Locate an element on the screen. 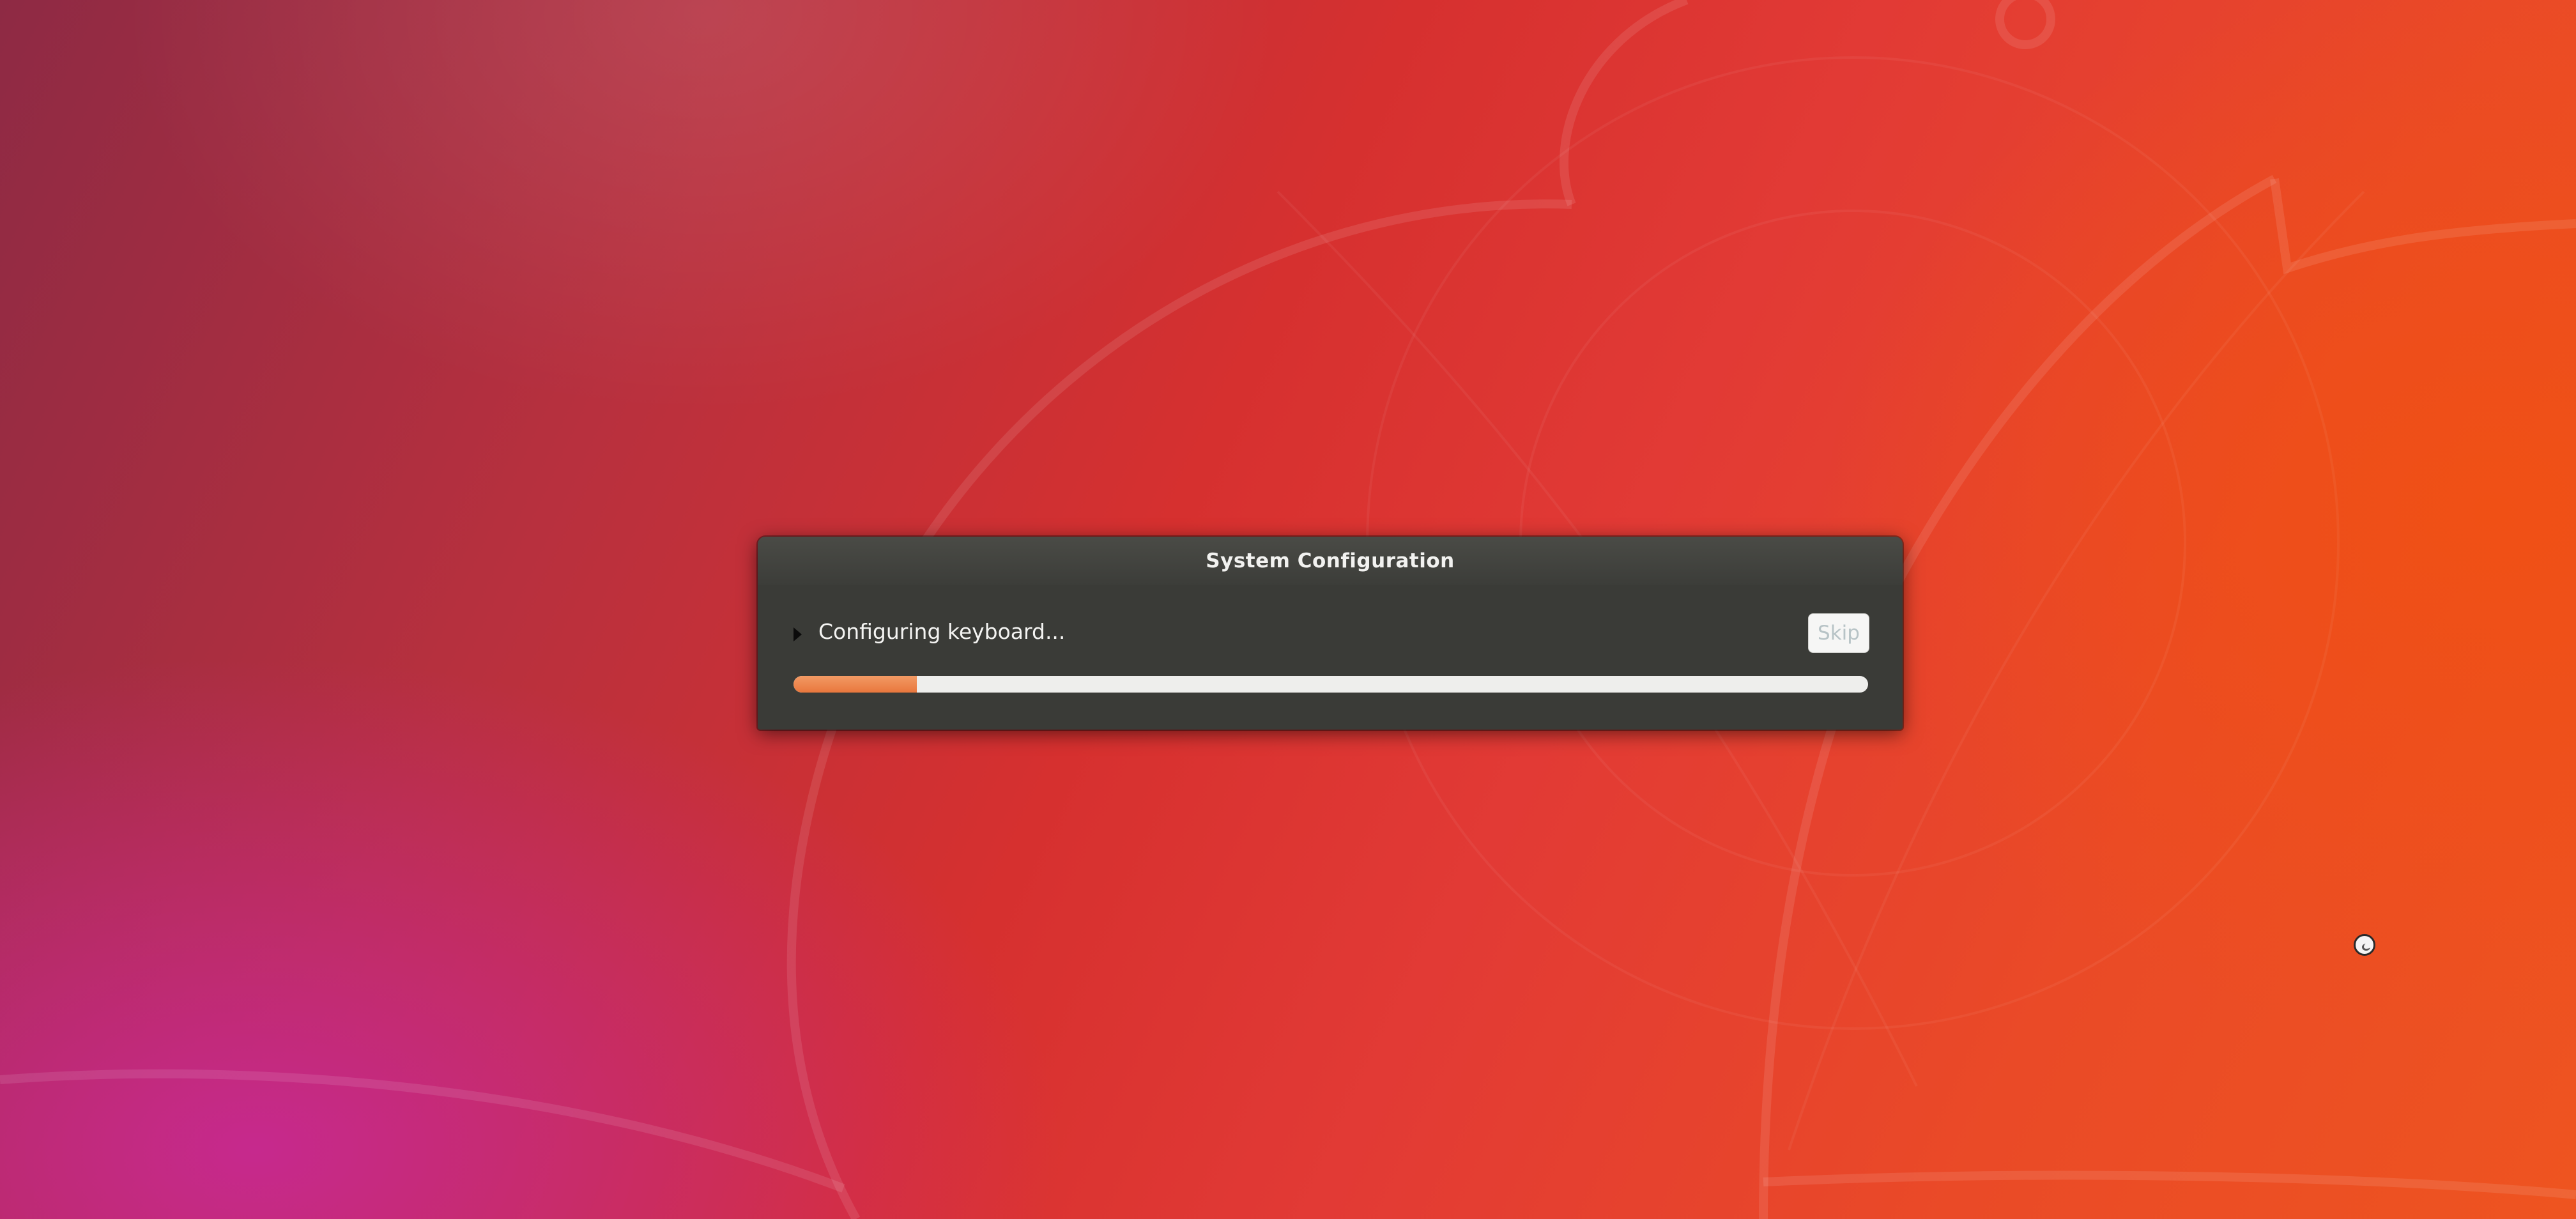 The width and height of the screenshot is (2576, 1219). progress-bar is located at coordinates (1330, 684).